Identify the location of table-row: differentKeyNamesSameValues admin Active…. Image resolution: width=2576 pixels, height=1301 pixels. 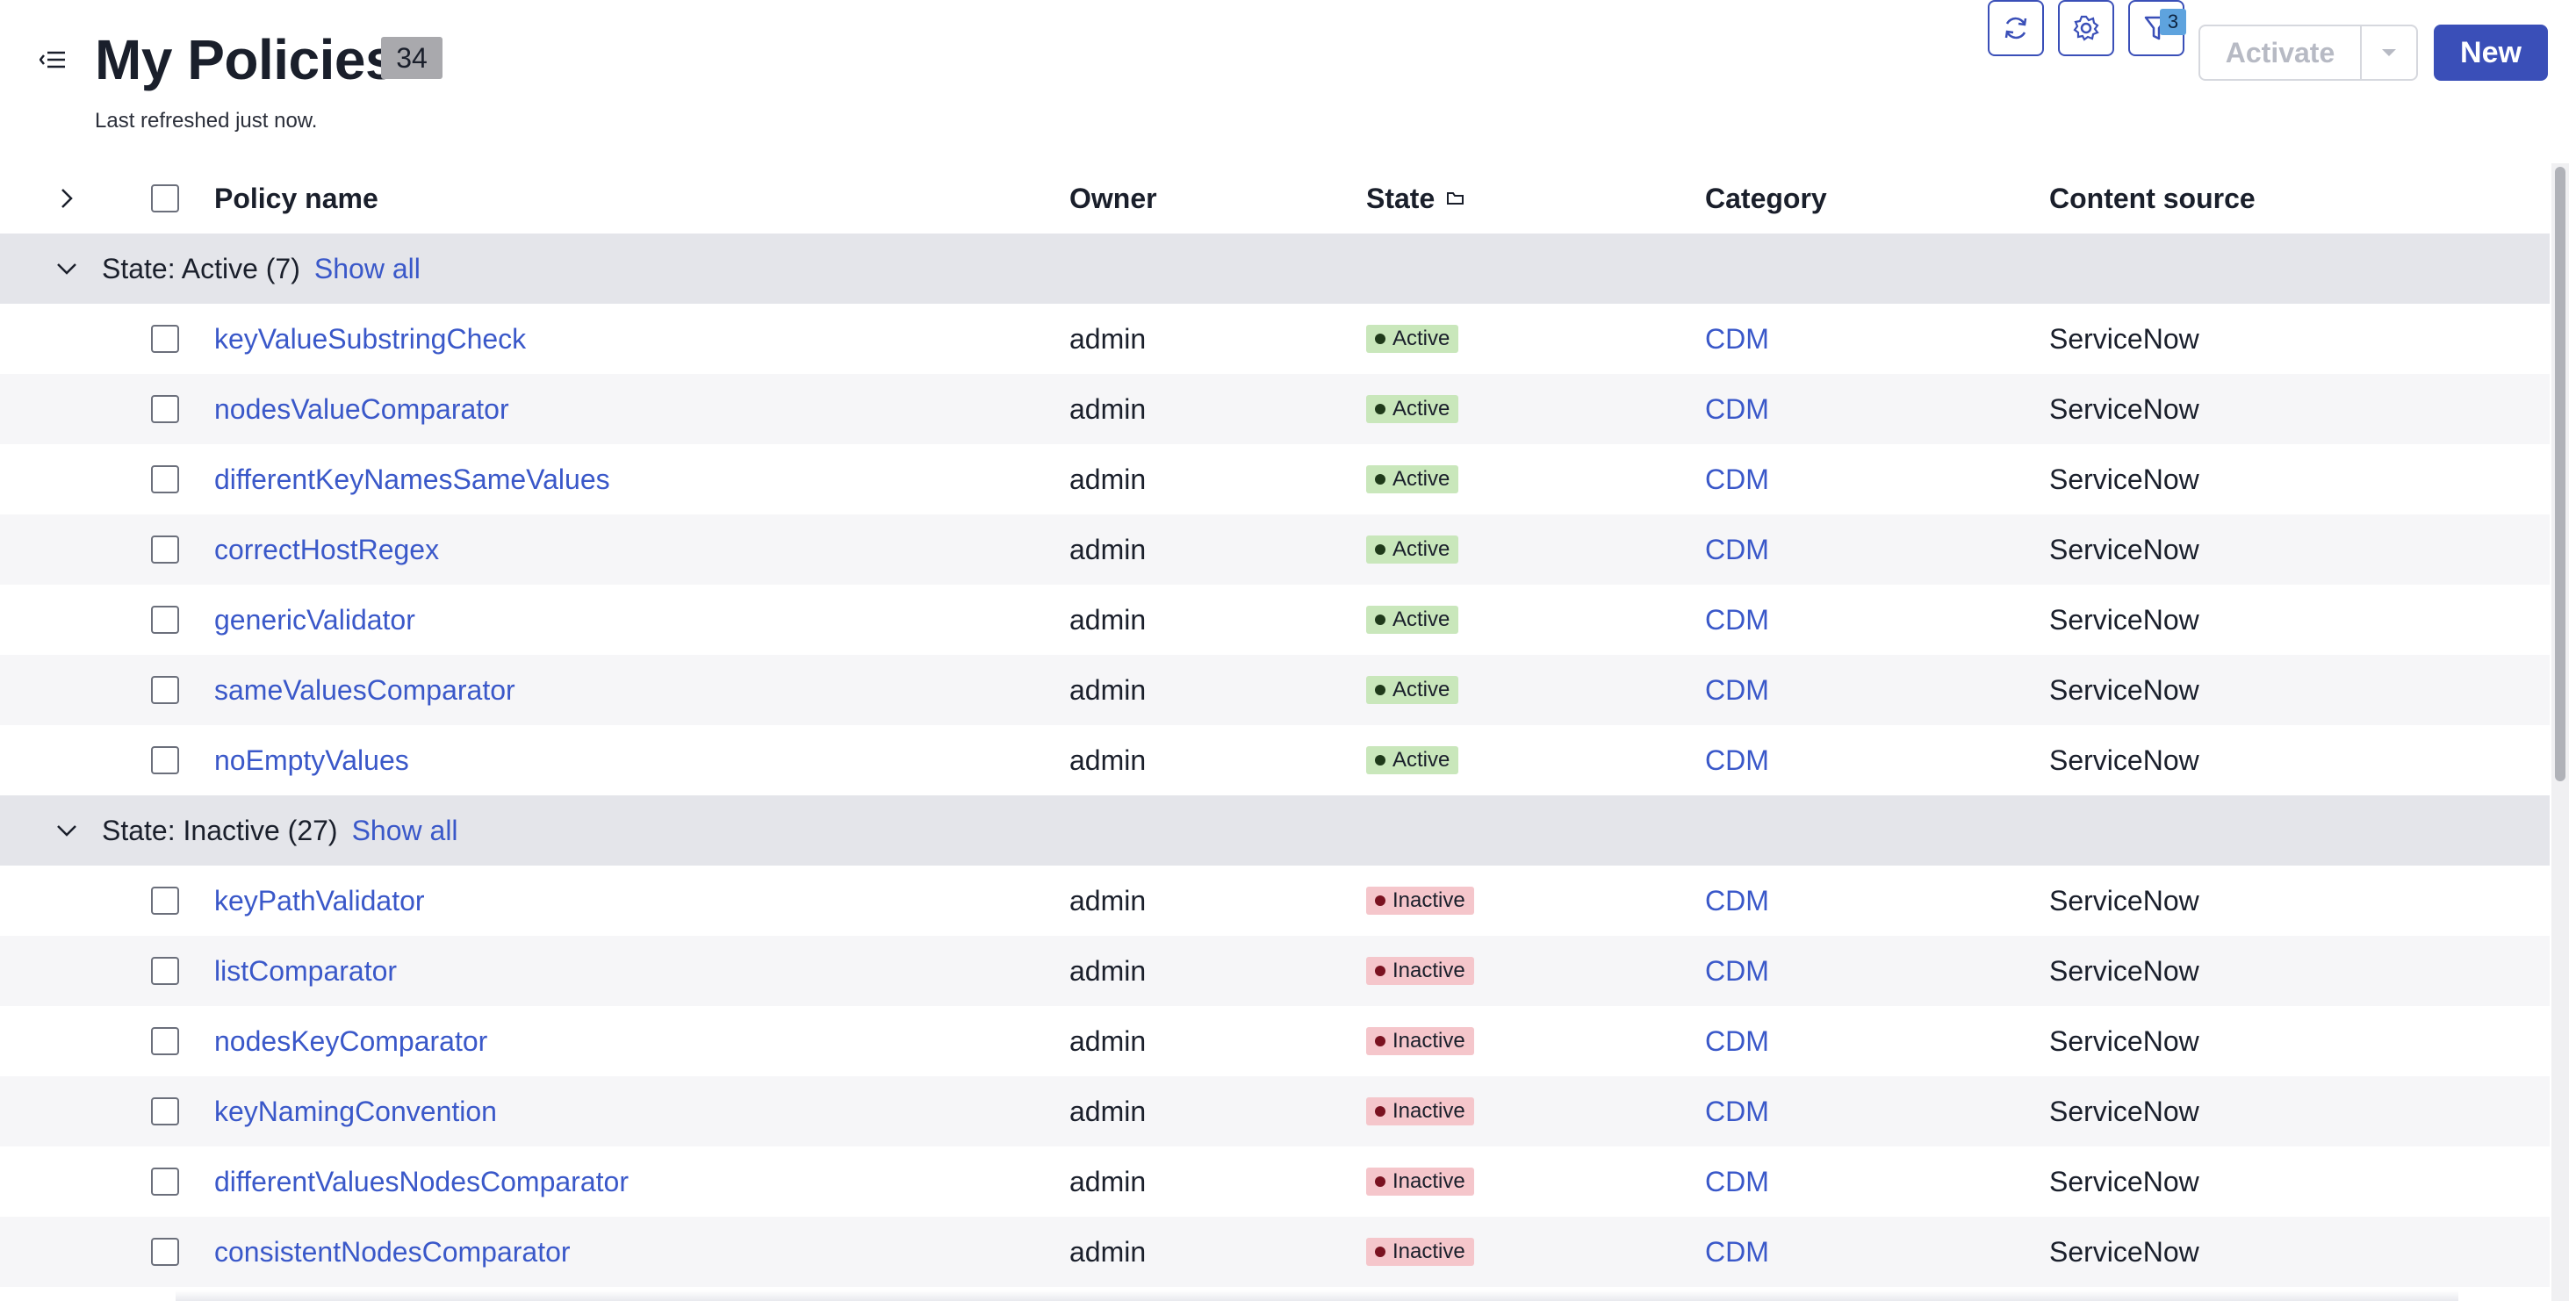
(1275, 479).